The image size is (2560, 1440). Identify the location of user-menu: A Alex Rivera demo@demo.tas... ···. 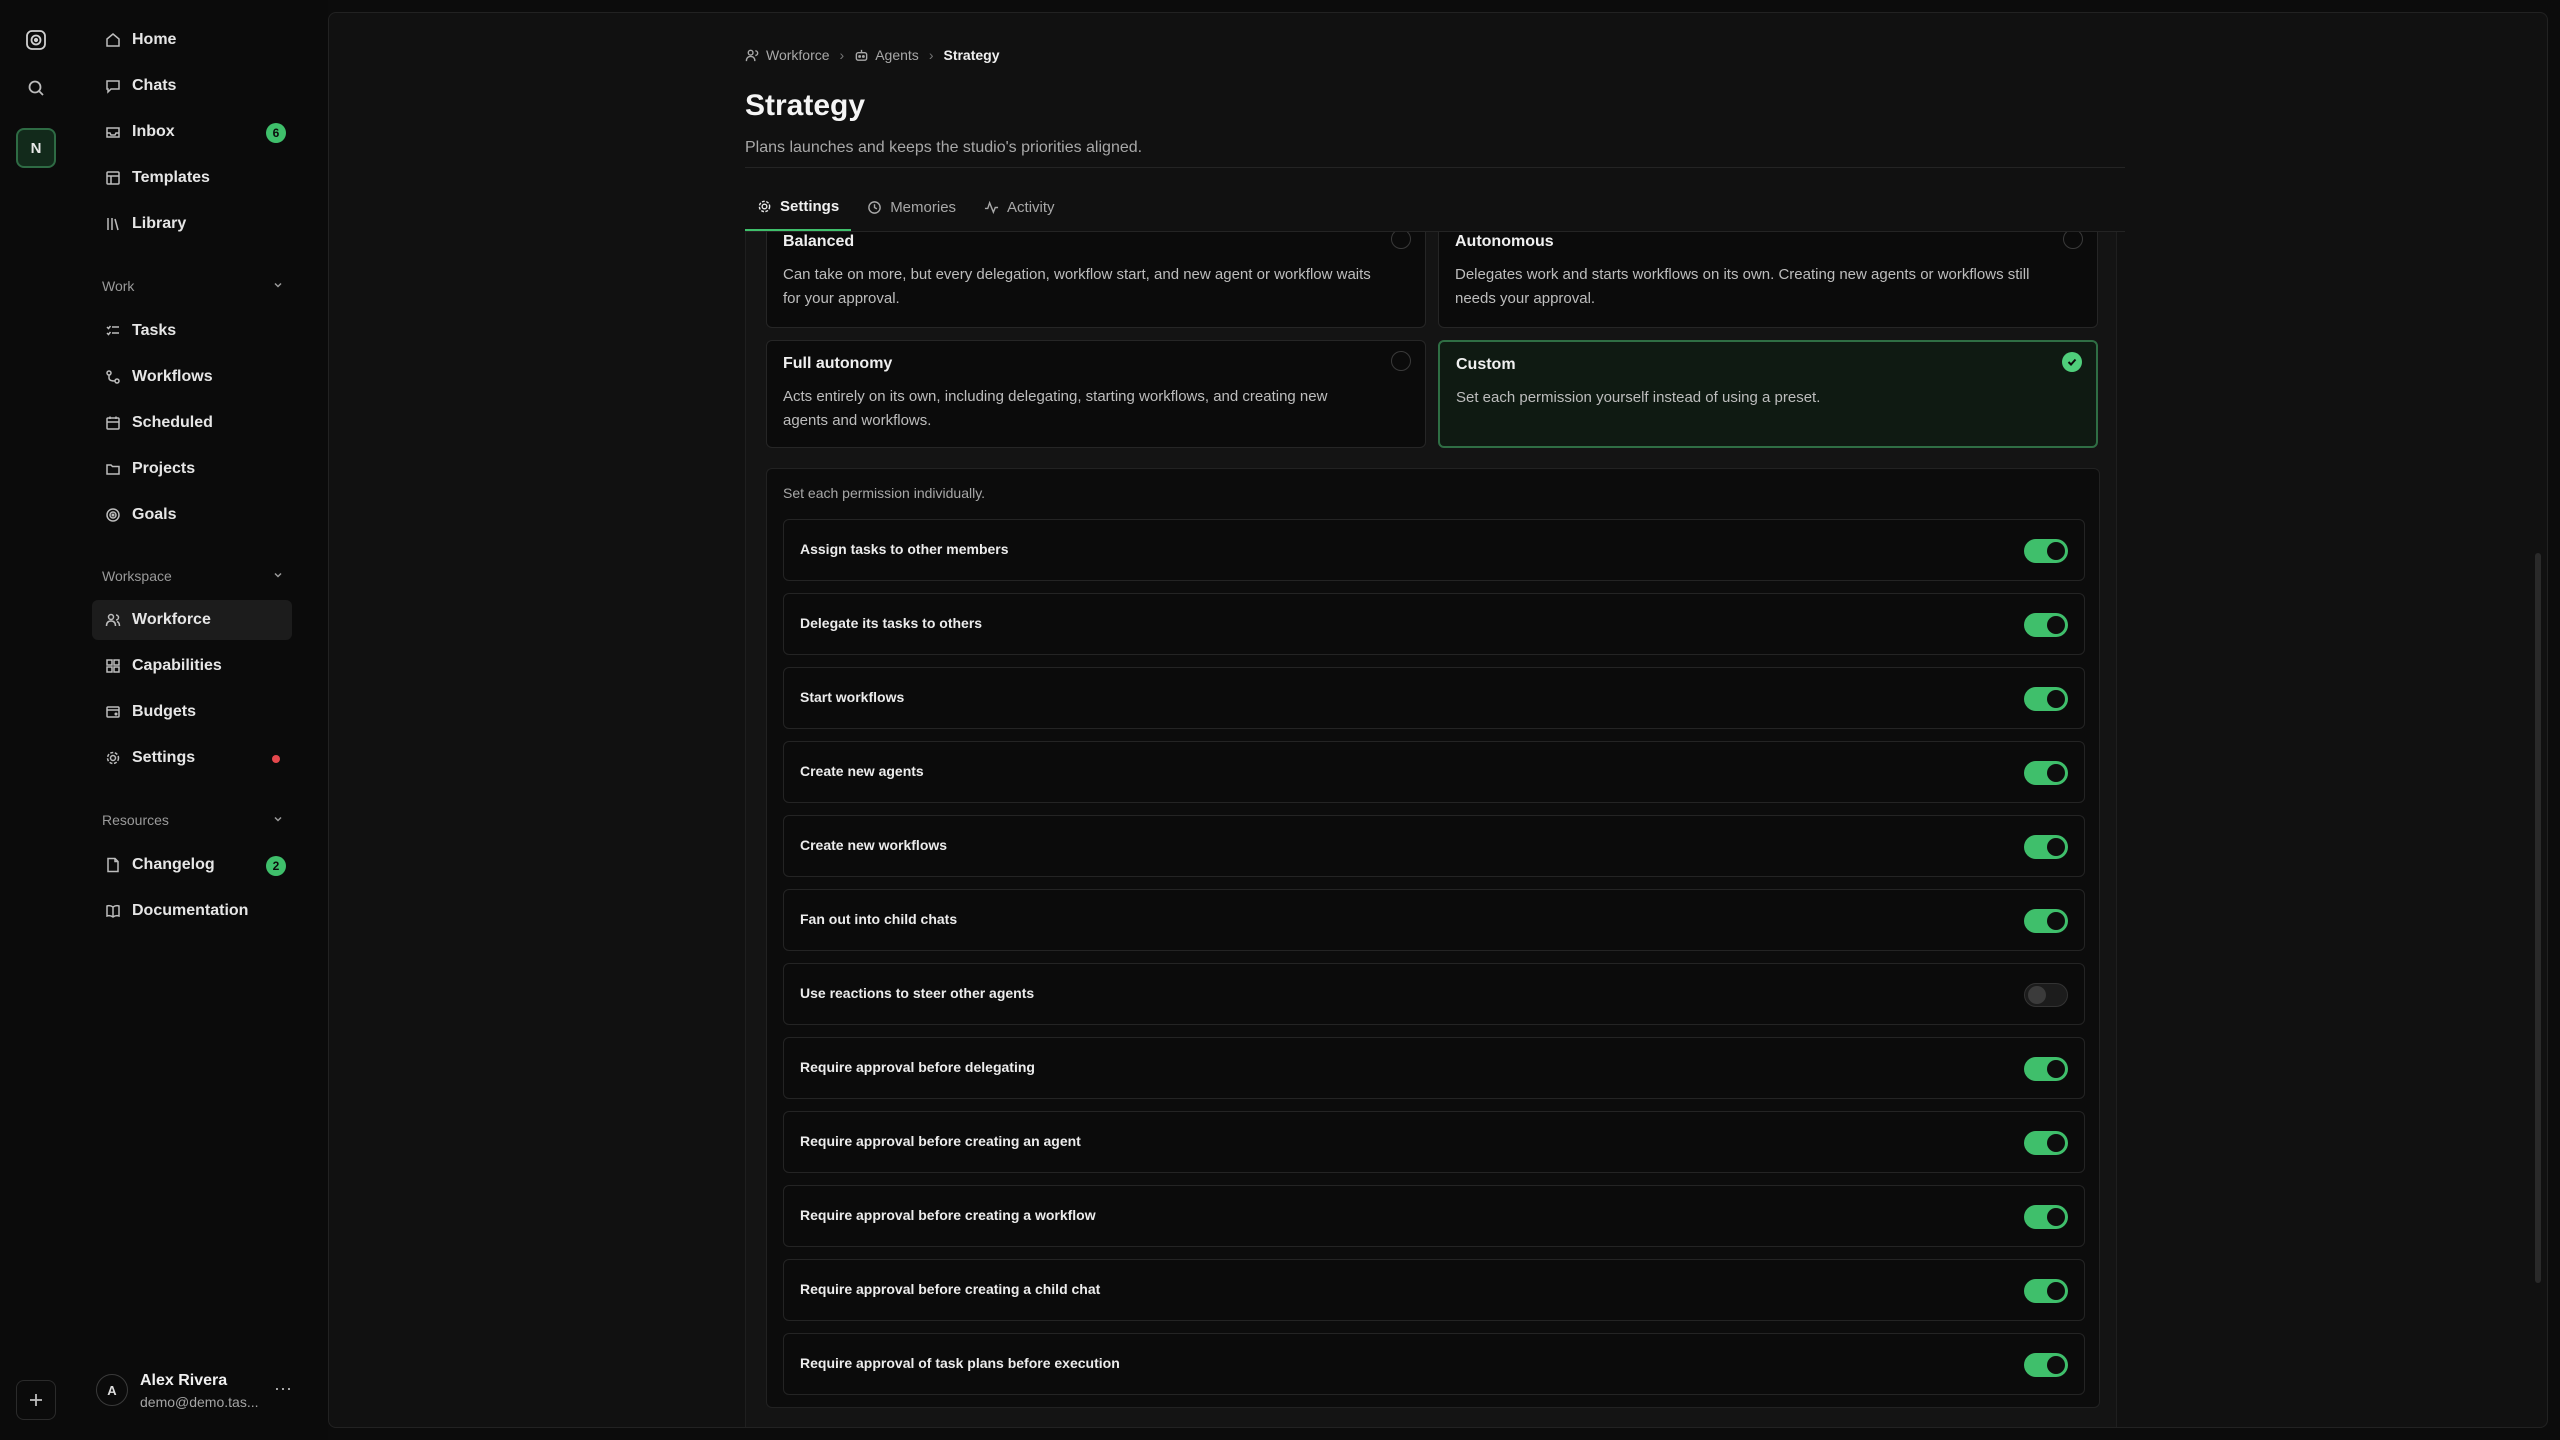
(196, 1390).